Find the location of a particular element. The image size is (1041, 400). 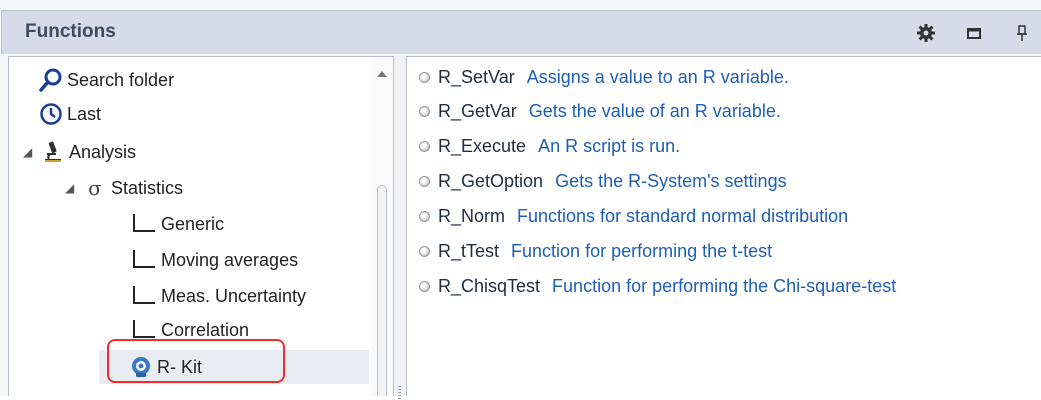

panel-title-bar: Functions is located at coordinates (521, 32).